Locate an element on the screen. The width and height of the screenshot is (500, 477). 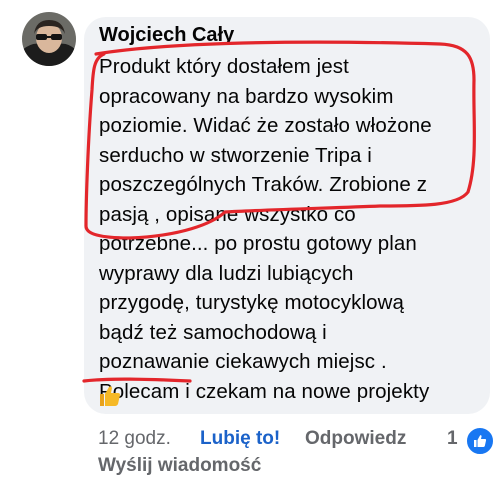
comment-line: poznawanie ciekawych miejsc . is located at coordinates (243, 361).